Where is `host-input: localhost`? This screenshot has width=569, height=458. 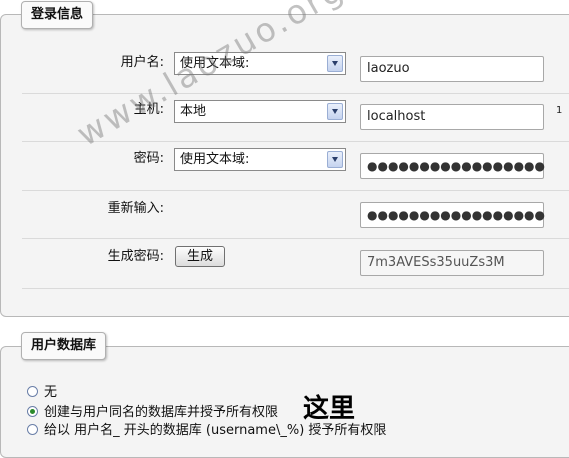
host-input: localhost is located at coordinates (452, 117).